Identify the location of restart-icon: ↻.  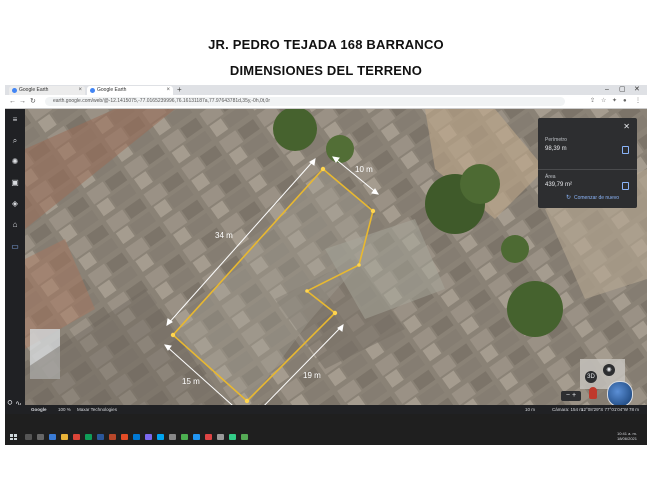
(569, 198).